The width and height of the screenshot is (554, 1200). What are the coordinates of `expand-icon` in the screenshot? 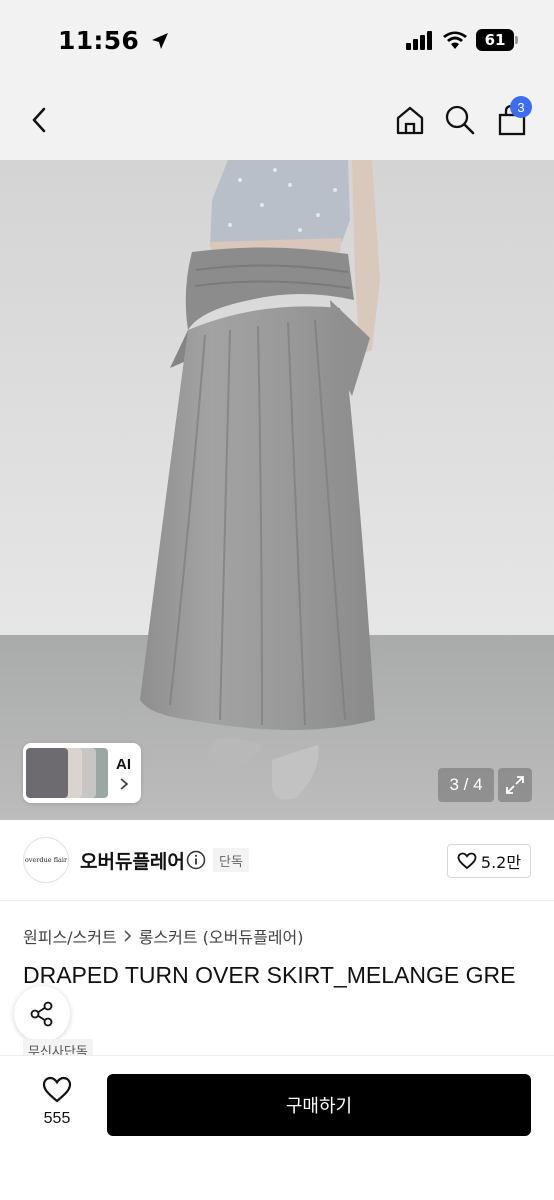 It's located at (515, 785).